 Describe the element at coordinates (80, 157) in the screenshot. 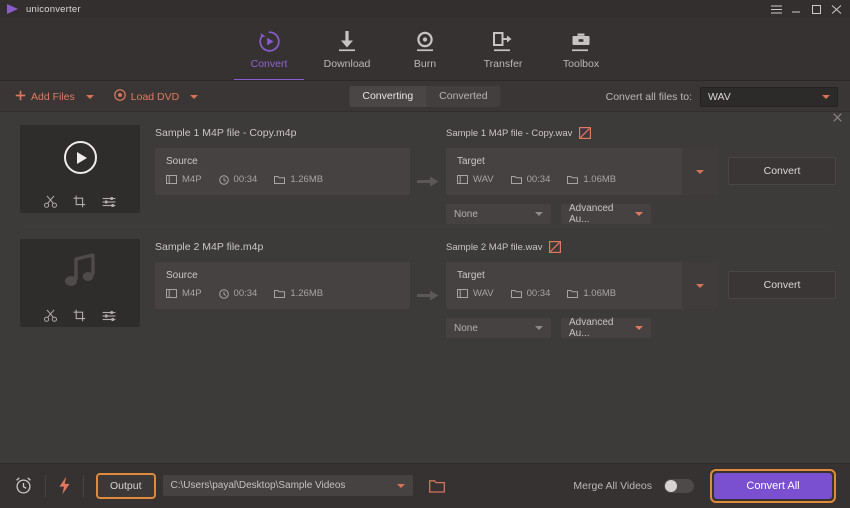

I see `play-button-icon` at that location.